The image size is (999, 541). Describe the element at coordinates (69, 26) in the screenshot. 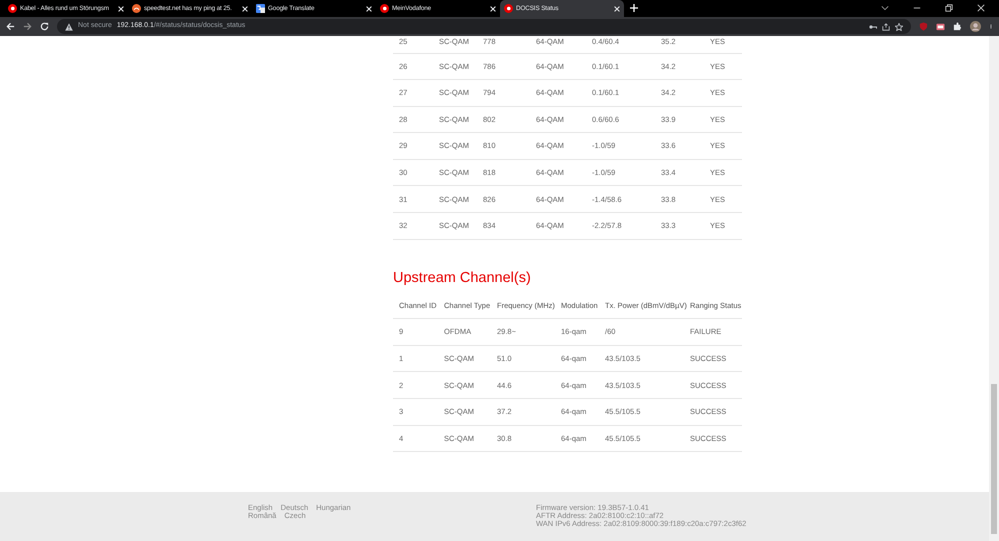

I see `warning-icon` at that location.